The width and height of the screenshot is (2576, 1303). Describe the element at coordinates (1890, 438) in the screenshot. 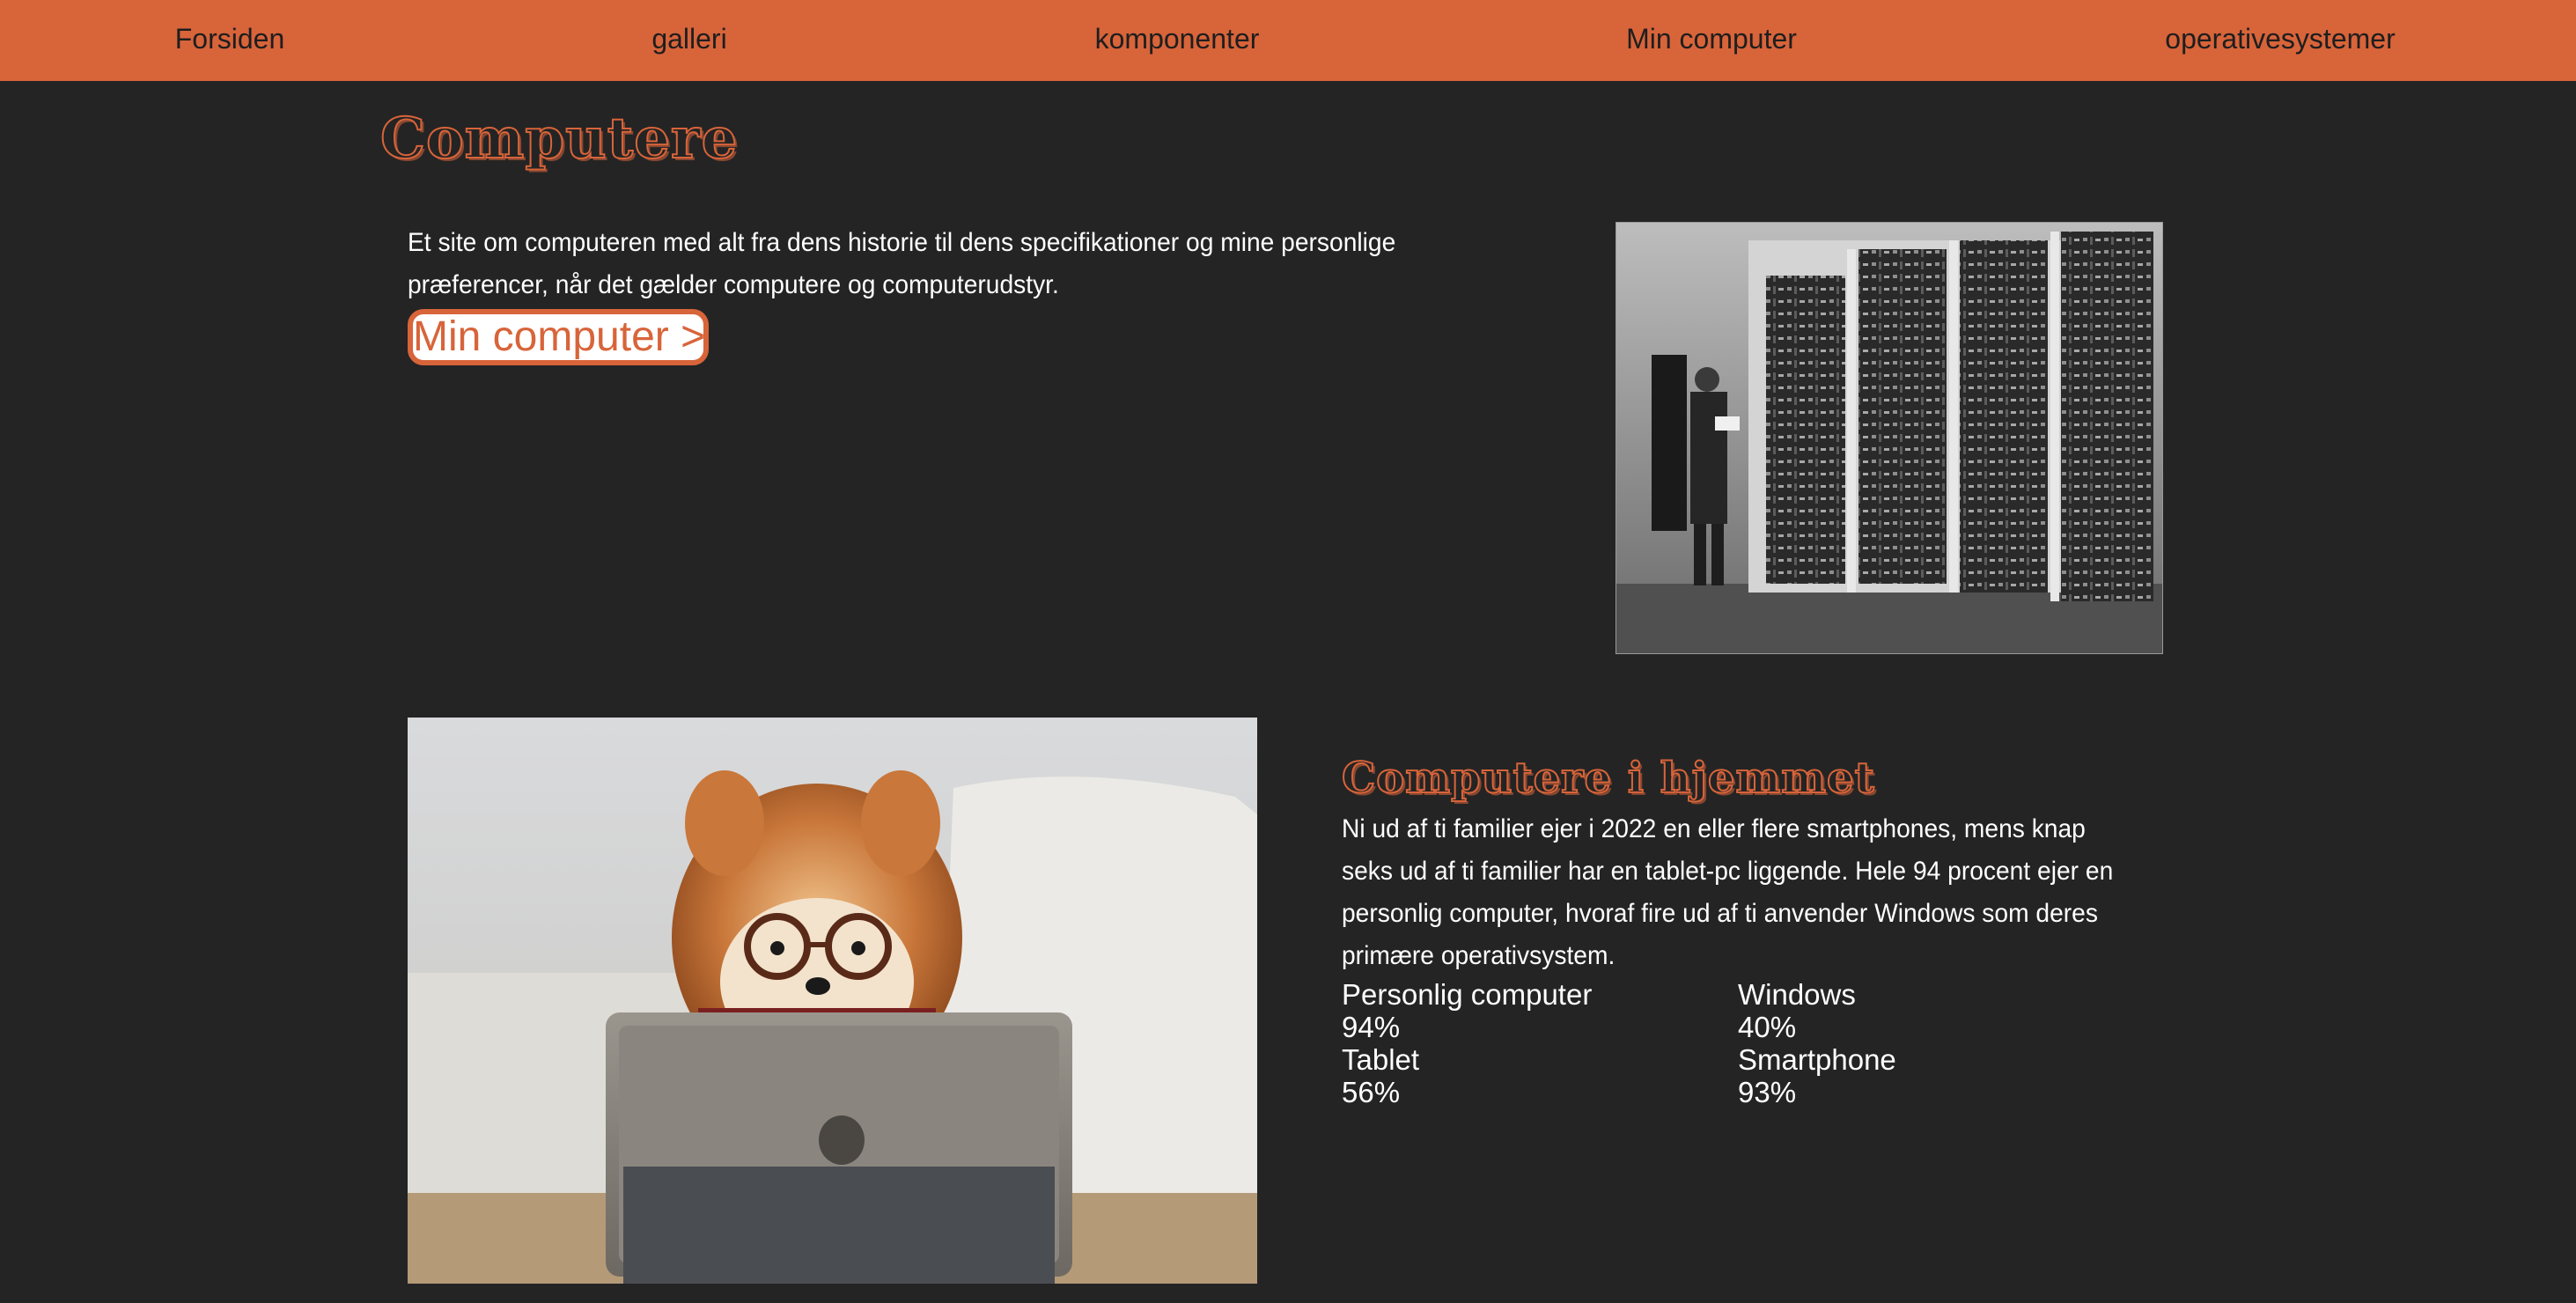

I see `eniac-photo` at that location.